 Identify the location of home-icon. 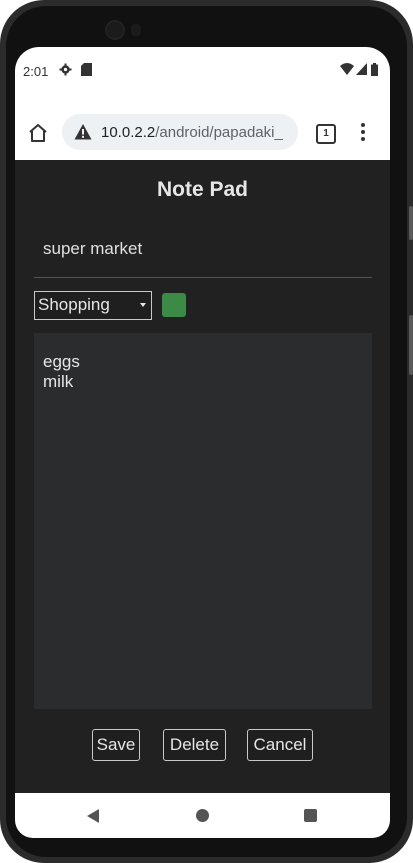
(38, 133).